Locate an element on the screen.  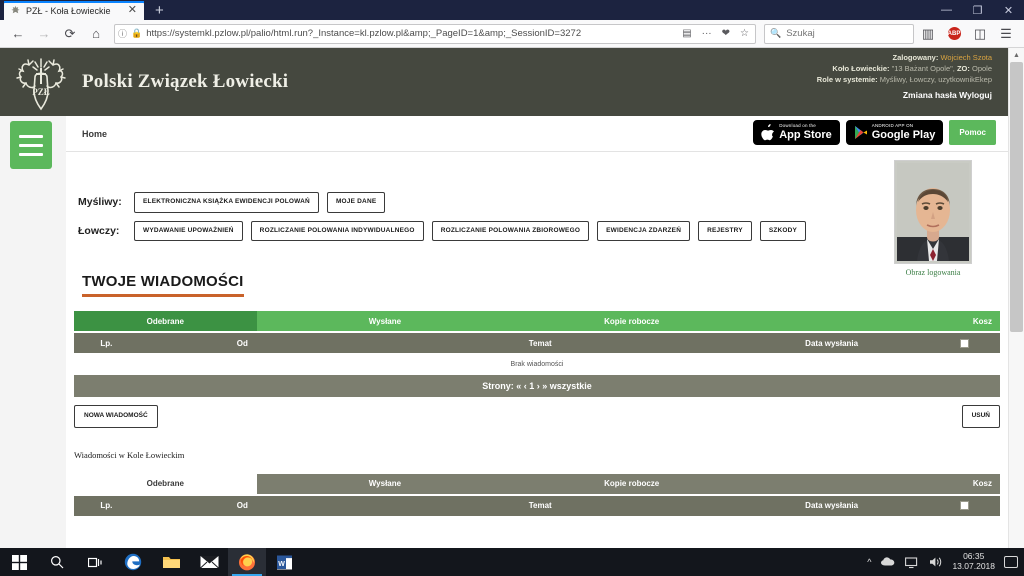
back-icon: ← is located at coordinates (18, 34).